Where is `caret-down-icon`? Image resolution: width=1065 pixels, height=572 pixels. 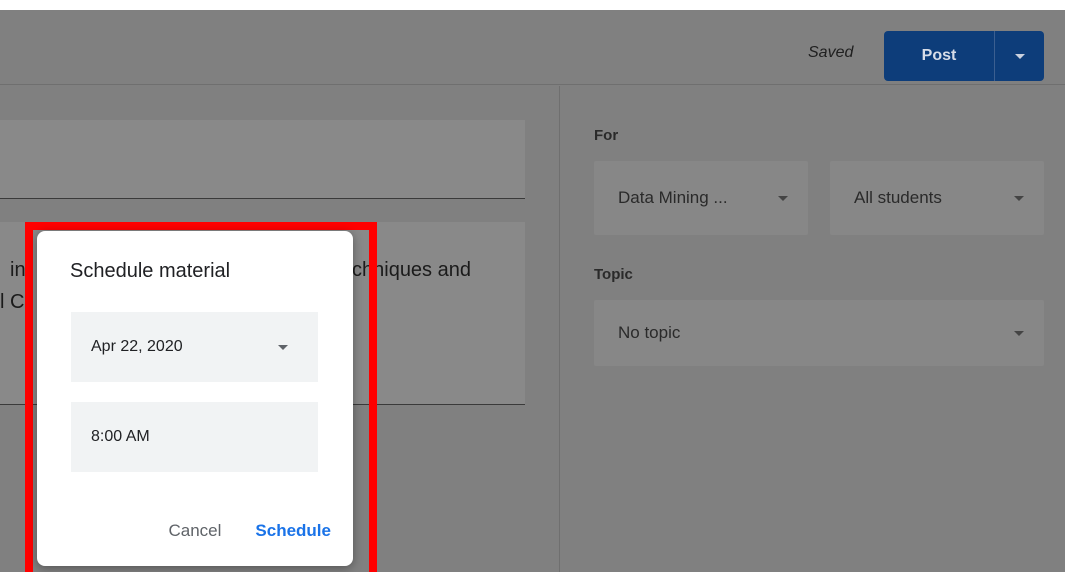
caret-down-icon is located at coordinates (1019, 56).